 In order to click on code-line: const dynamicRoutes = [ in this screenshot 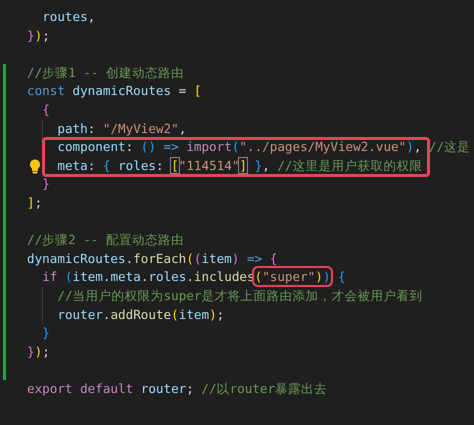, I will do `click(114, 91)`.